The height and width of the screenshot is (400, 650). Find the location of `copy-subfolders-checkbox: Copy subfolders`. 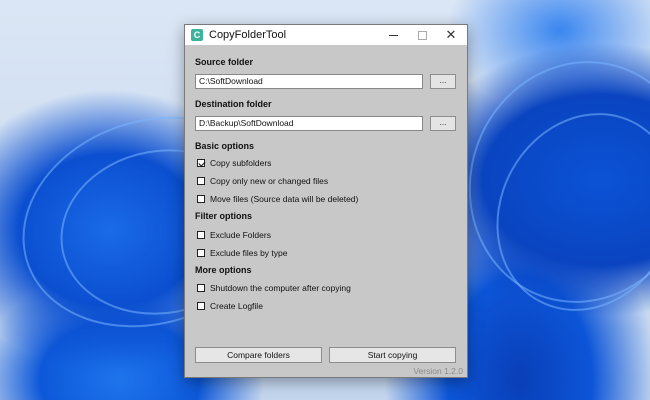

copy-subfolders-checkbox: Copy subfolders is located at coordinates (234, 163).